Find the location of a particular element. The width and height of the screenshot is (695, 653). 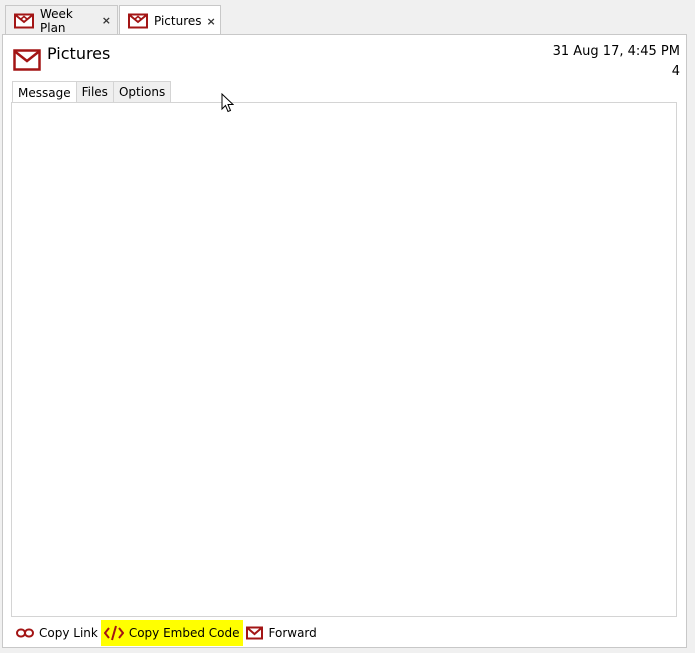

message-count: 4 is located at coordinates (675, 71).